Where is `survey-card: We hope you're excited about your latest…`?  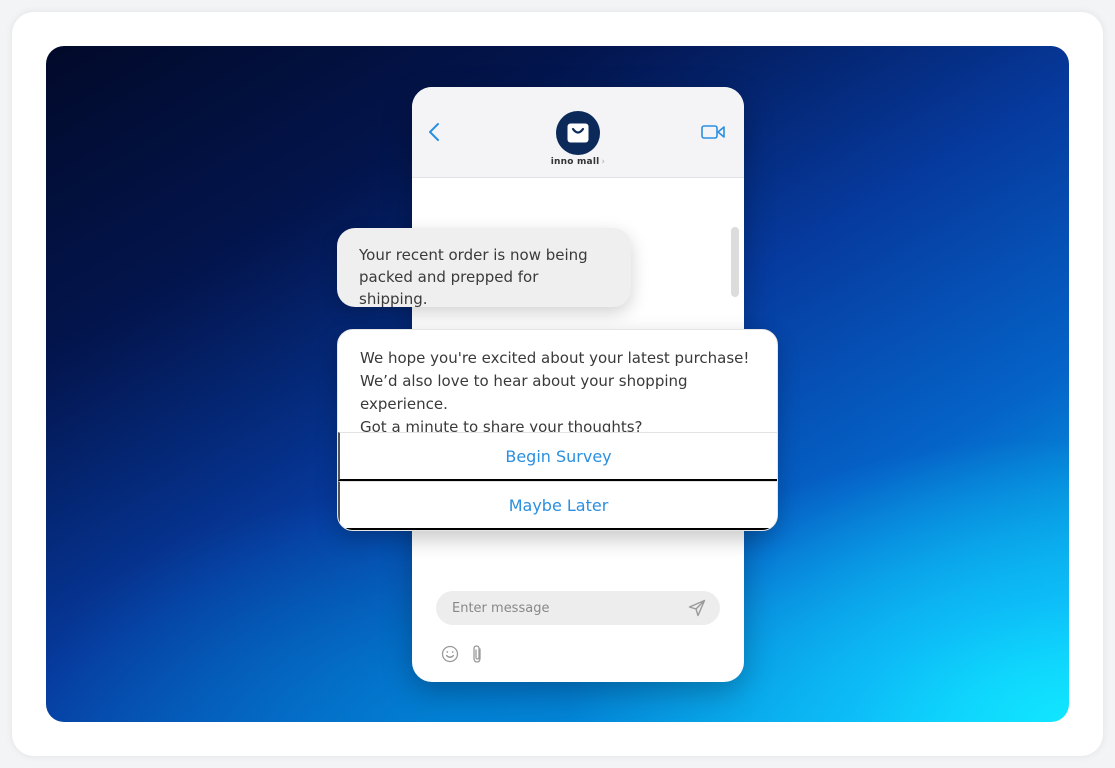 survey-card: We hope you're excited about your latest… is located at coordinates (557, 430).